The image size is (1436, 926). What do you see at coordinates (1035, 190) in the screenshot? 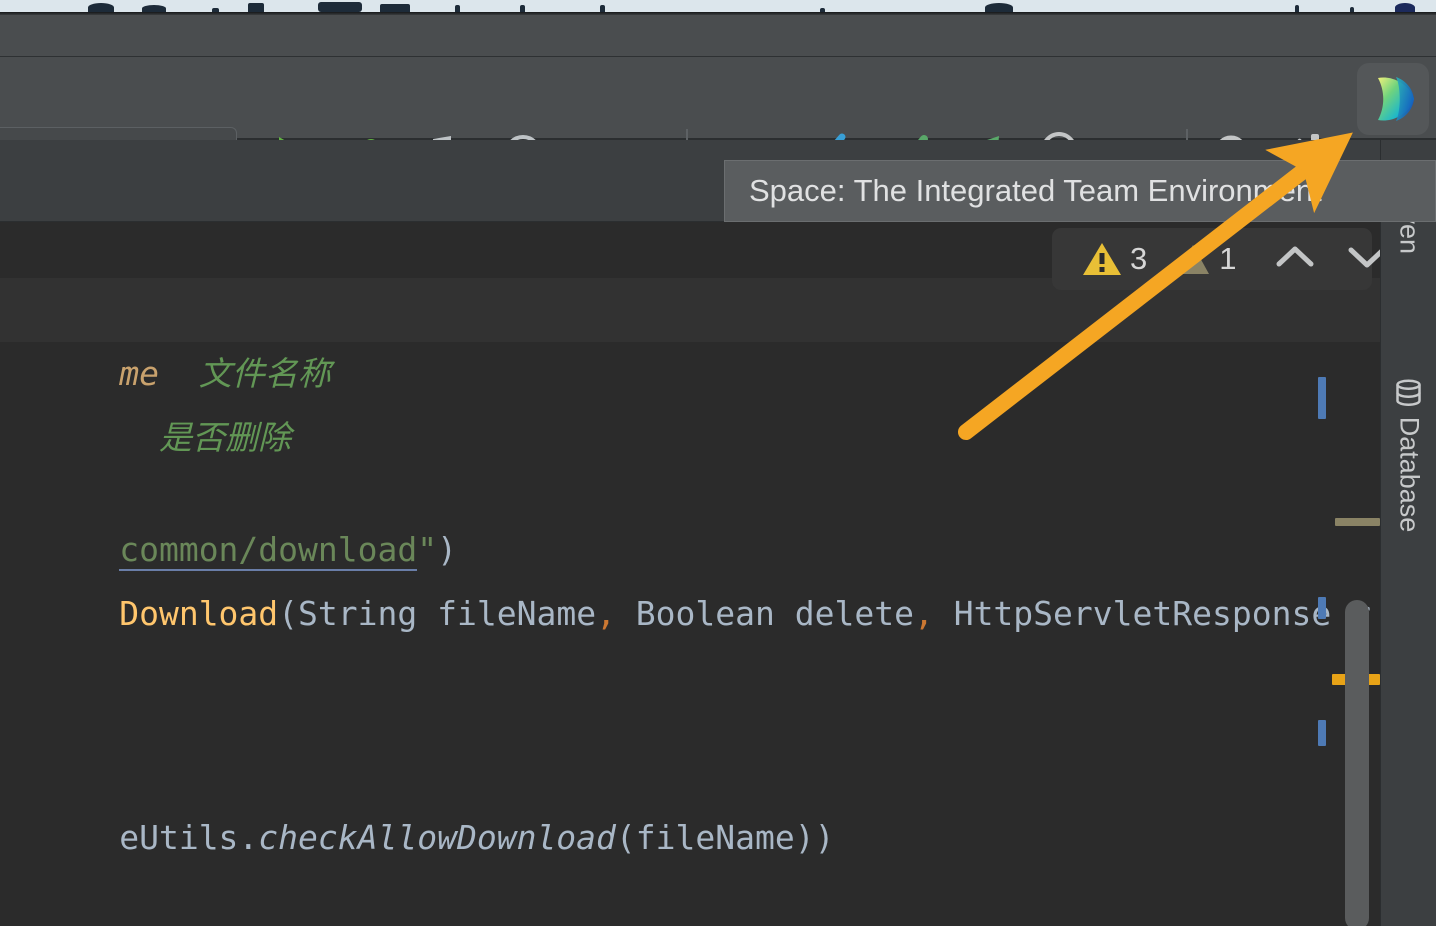
I see `space-tooltip-text: Space: The Integrated Team Environment` at bounding box center [1035, 190].